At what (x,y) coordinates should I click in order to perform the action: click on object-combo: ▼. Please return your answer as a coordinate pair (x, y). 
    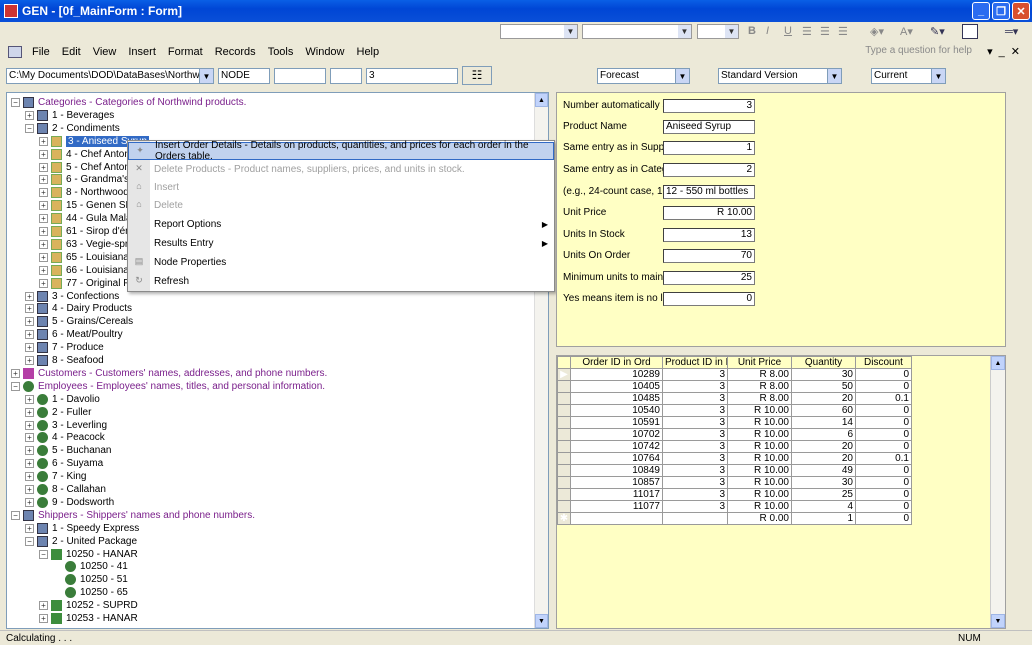
    Looking at the image, I should click on (539, 31).